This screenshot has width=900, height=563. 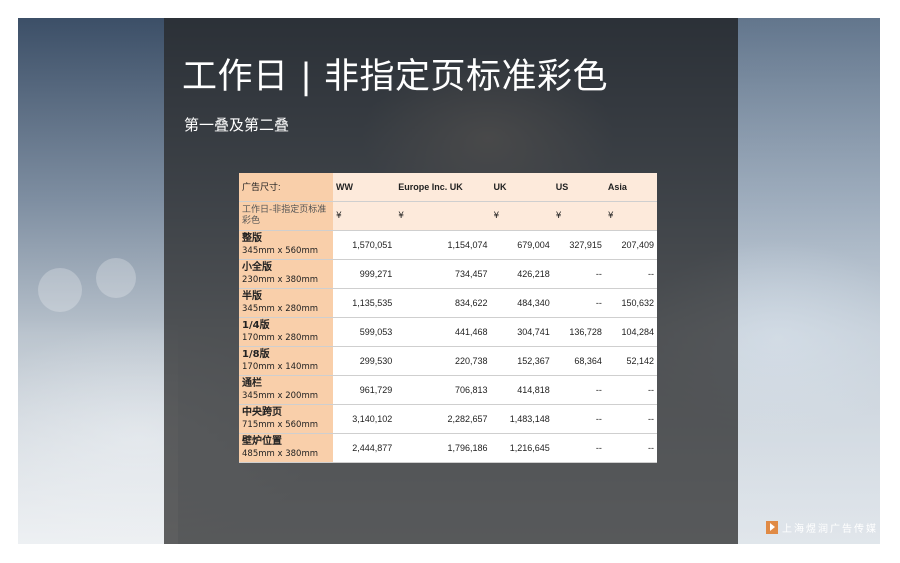 I want to click on price-cell: 679,004, so click(x=521, y=245).